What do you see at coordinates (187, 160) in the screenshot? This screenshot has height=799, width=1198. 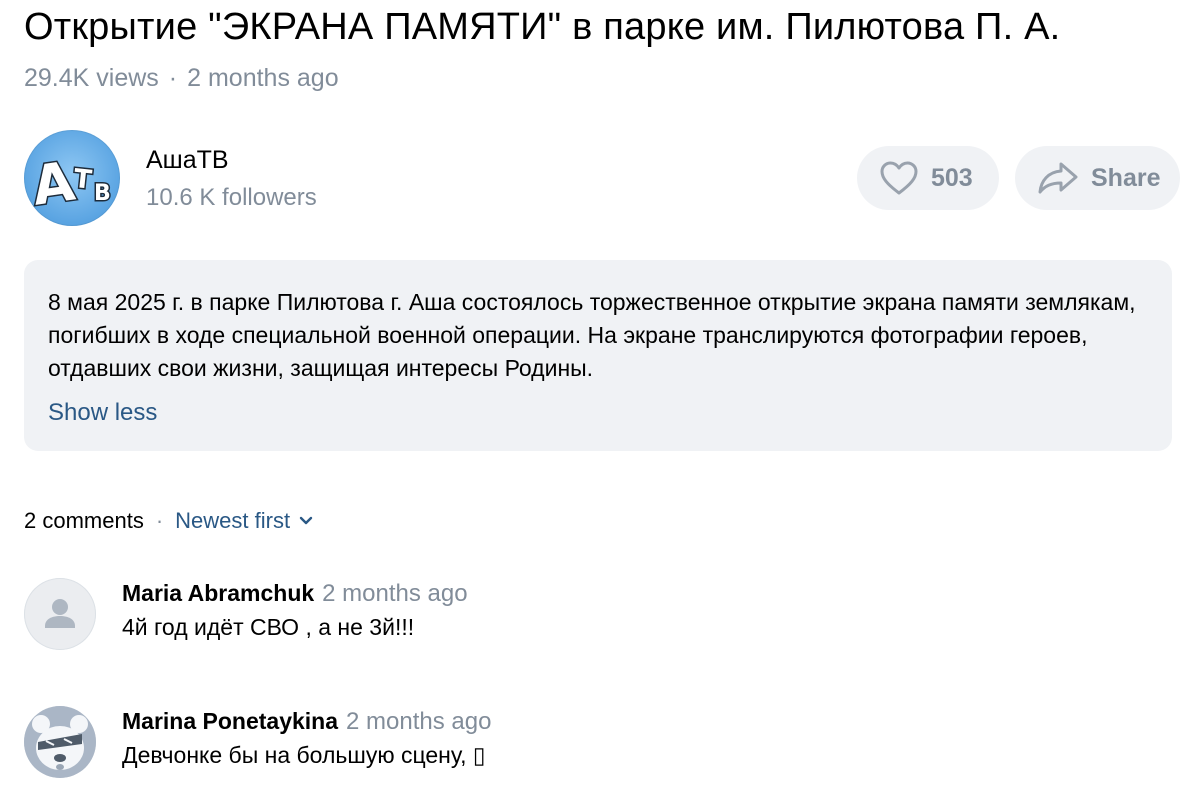 I see `channel-name: АшаТВ` at bounding box center [187, 160].